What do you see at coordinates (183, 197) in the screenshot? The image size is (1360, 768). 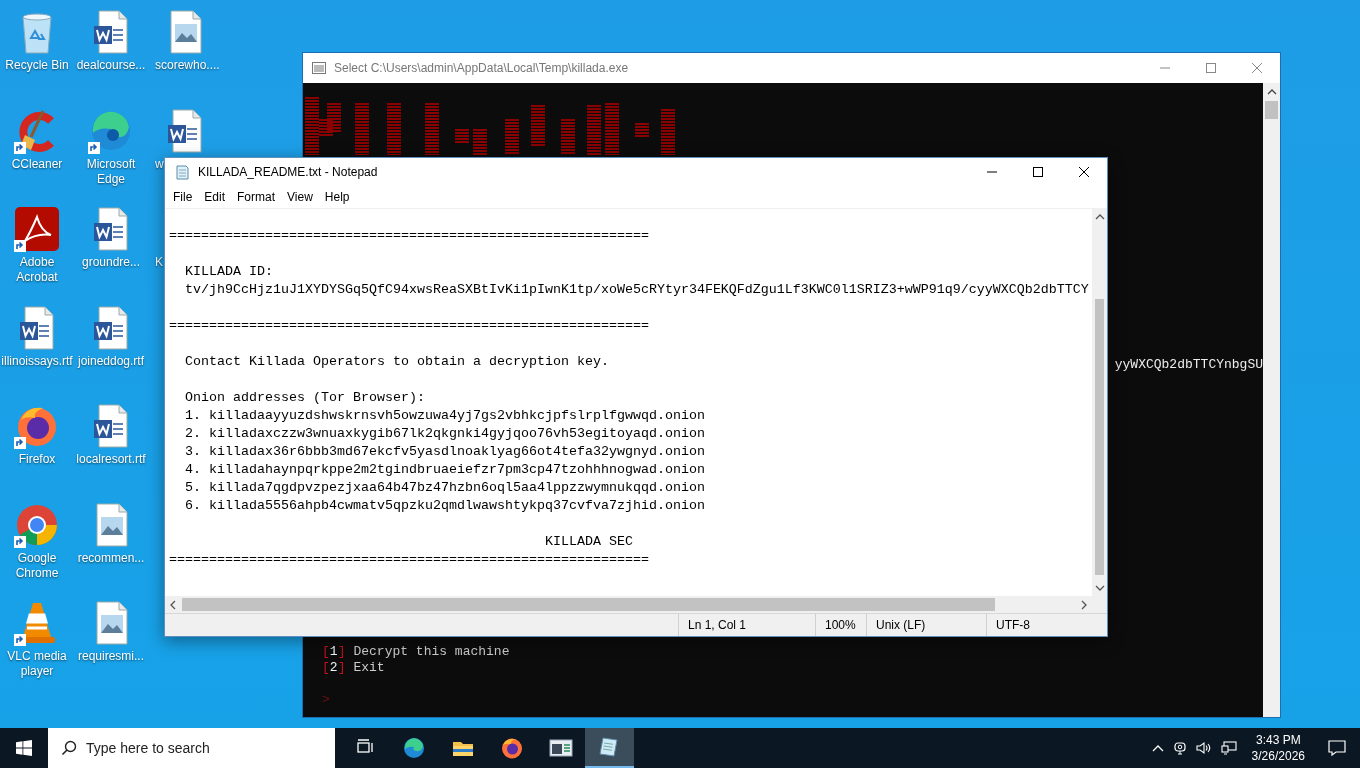 I see `menu-item: File` at bounding box center [183, 197].